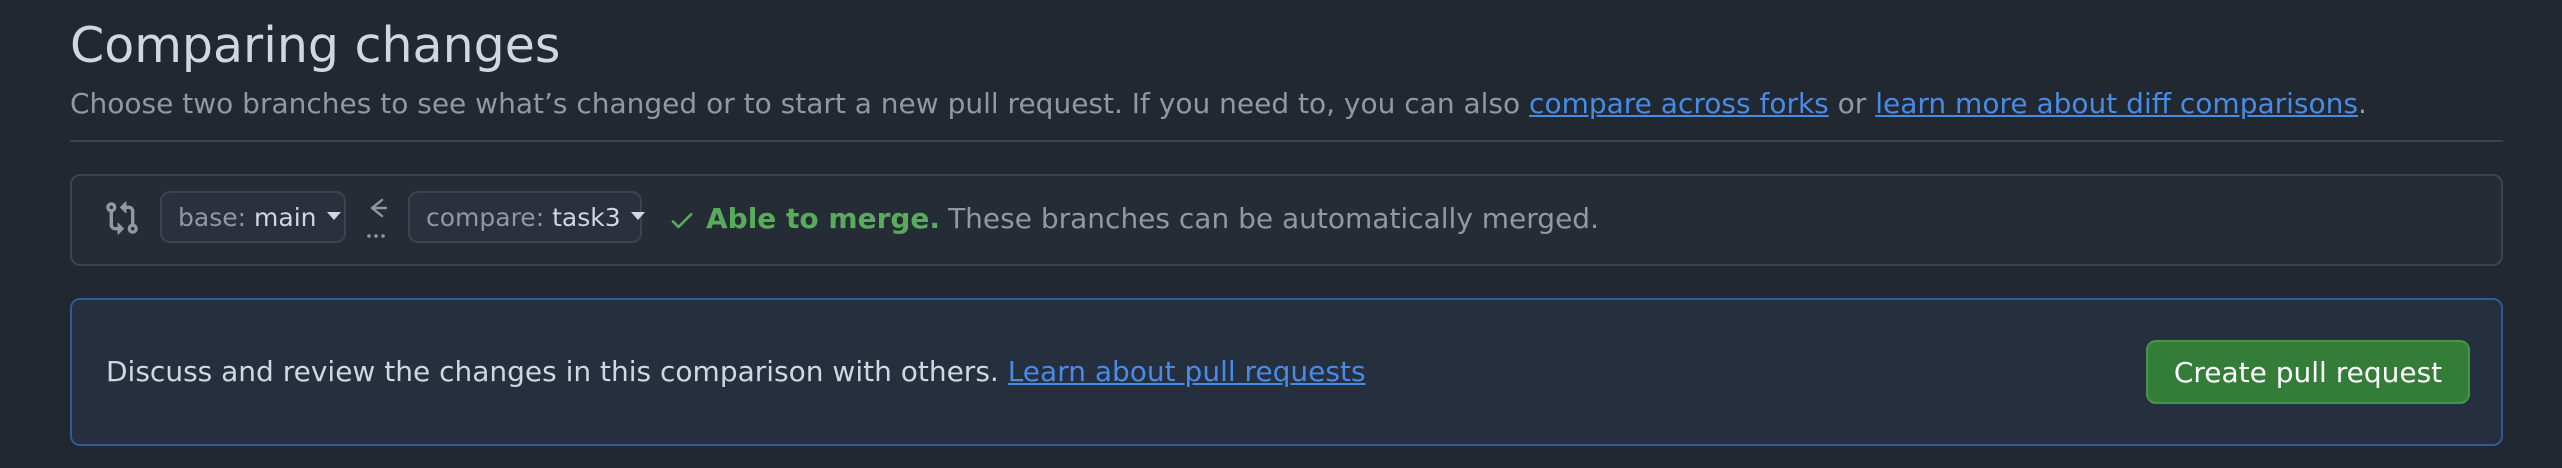 The image size is (2562, 468). Describe the element at coordinates (1679, 103) in the screenshot. I see `compare-across-forks-link: compare across forks` at that location.